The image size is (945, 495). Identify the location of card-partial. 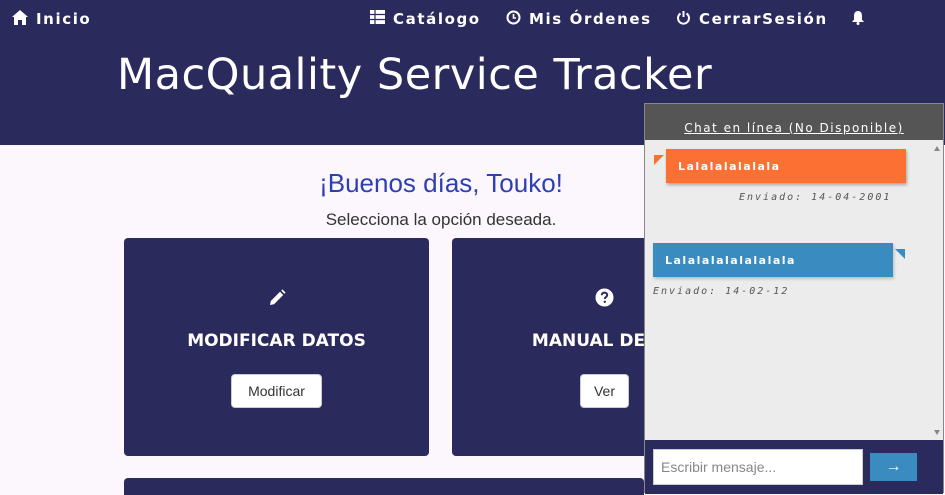
(384, 486).